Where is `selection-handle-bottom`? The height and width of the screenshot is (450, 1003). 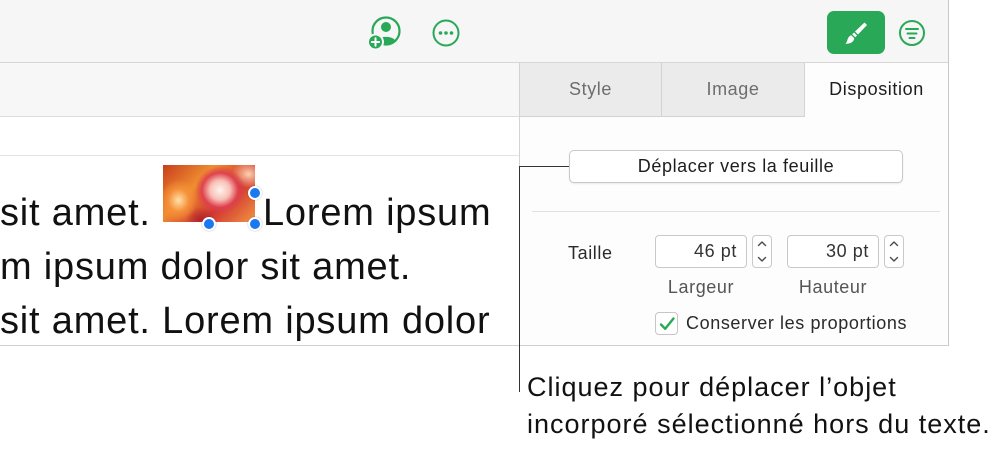 selection-handle-bottom is located at coordinates (209, 224).